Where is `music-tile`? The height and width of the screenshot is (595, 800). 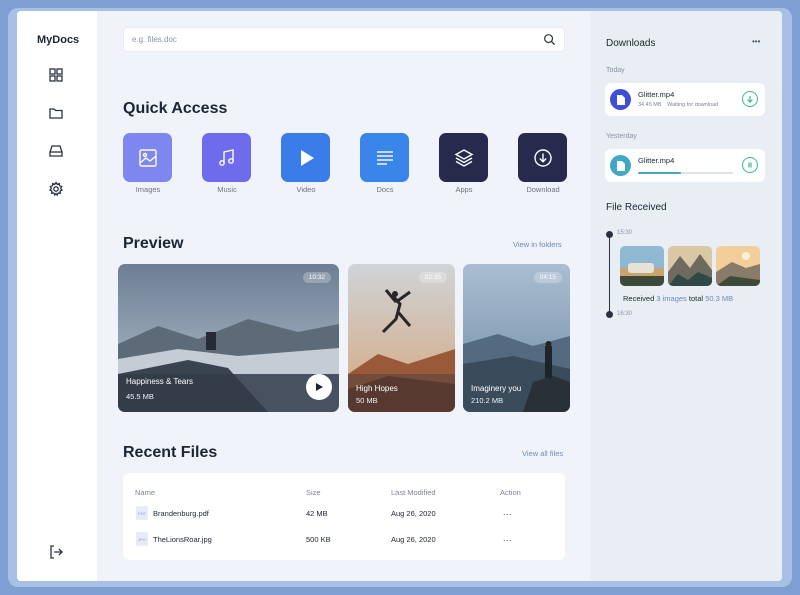 music-tile is located at coordinates (226, 157).